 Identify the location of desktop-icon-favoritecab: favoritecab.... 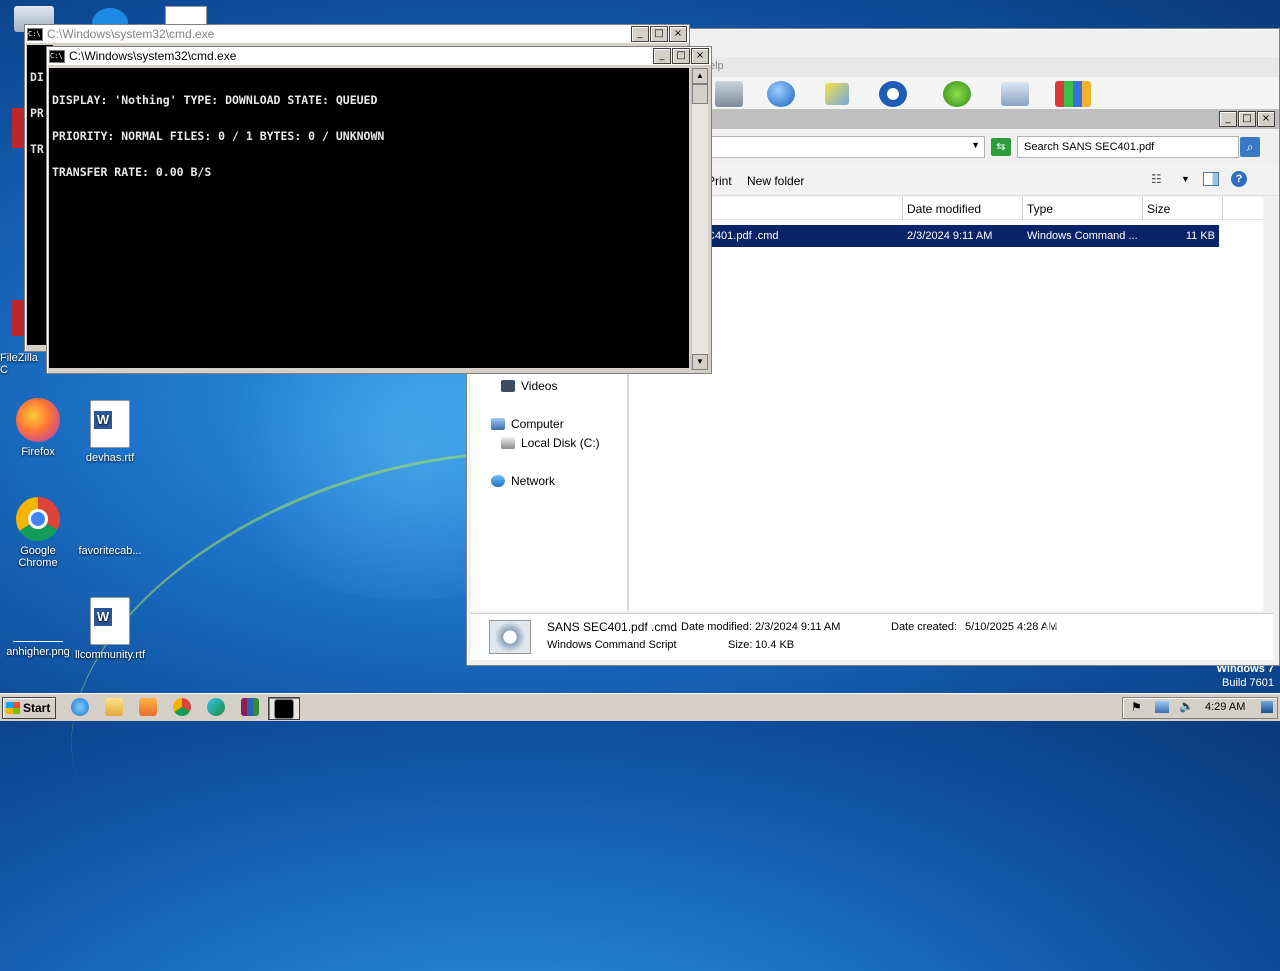
(110, 527).